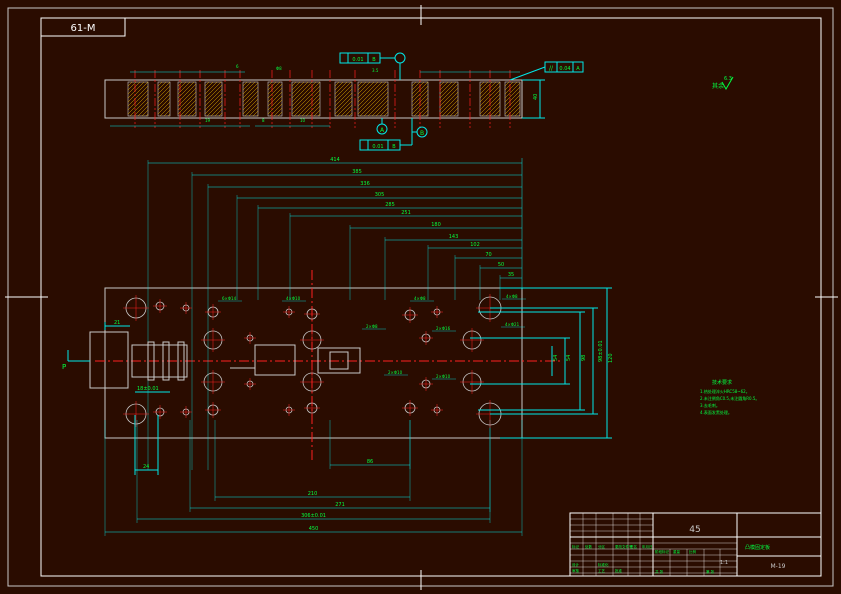  I want to click on dim-label-2: 336, so click(365, 184).